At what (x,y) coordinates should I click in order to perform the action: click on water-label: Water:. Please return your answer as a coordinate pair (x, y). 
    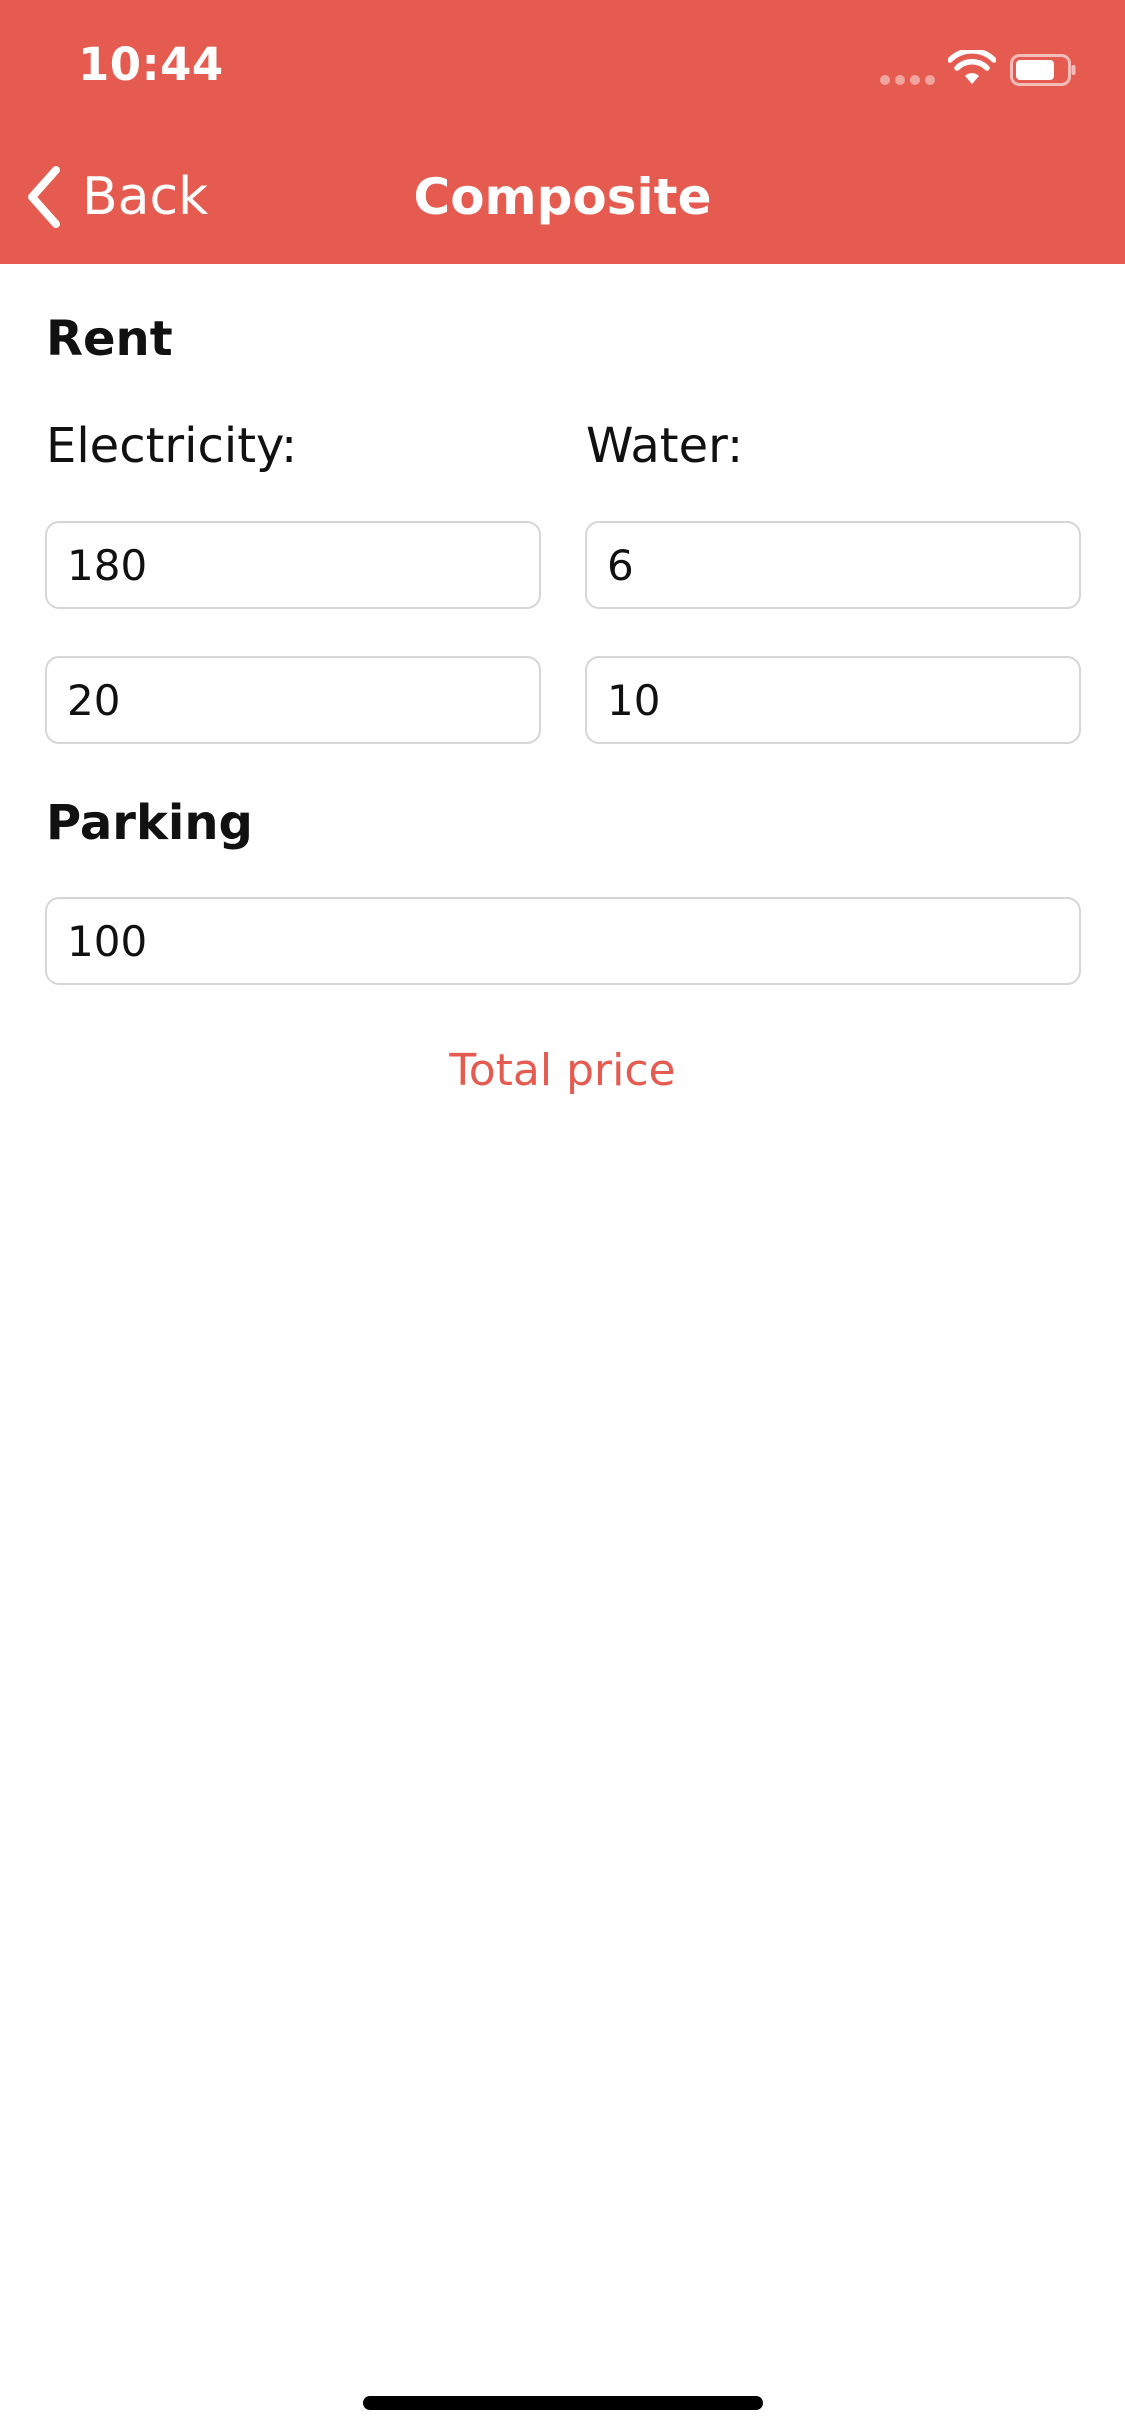
    Looking at the image, I should click on (665, 446).